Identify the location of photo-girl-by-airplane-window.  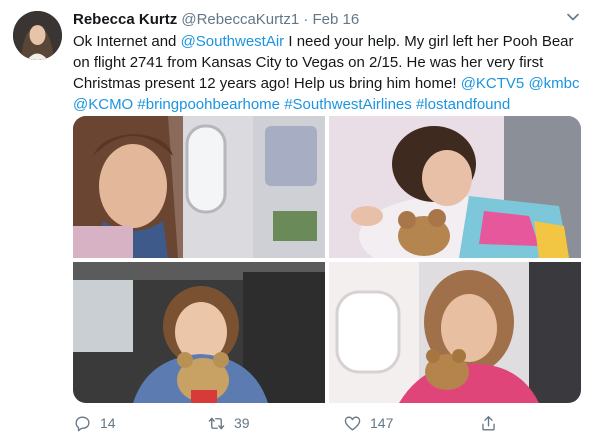
(199, 187).